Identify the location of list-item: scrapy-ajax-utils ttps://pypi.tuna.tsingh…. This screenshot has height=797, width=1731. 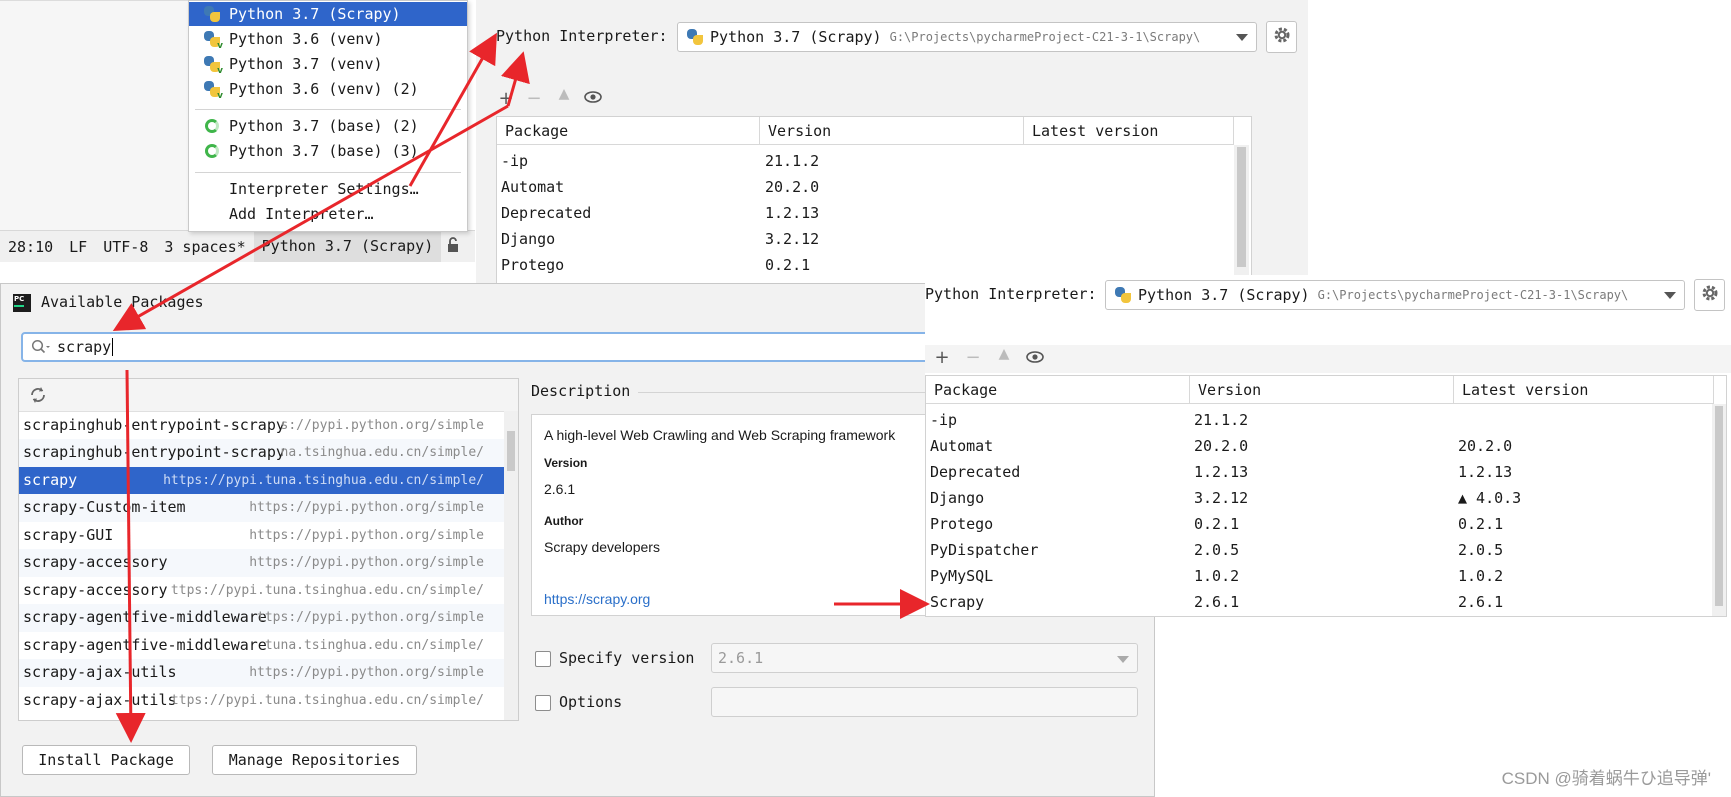
(261, 701).